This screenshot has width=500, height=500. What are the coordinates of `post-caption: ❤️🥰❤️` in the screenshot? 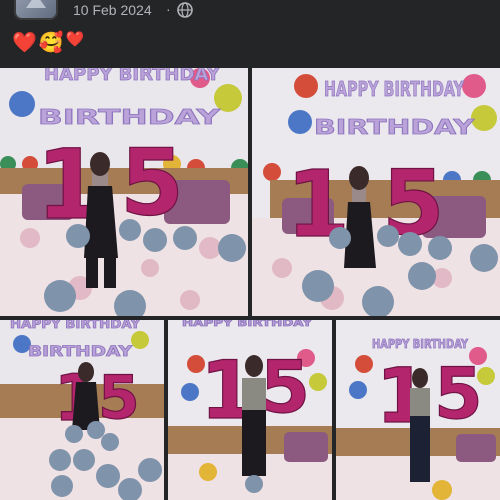 It's located at (49, 45).